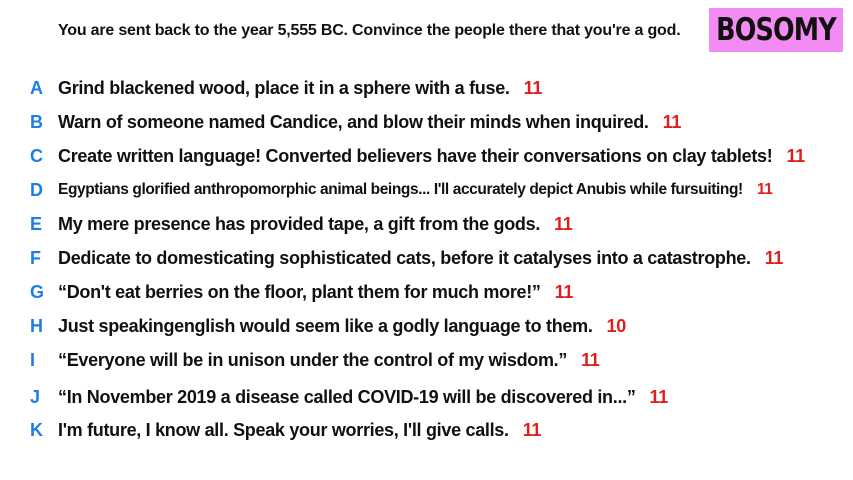  What do you see at coordinates (36, 121) in the screenshot?
I see `answer-letter: B` at bounding box center [36, 121].